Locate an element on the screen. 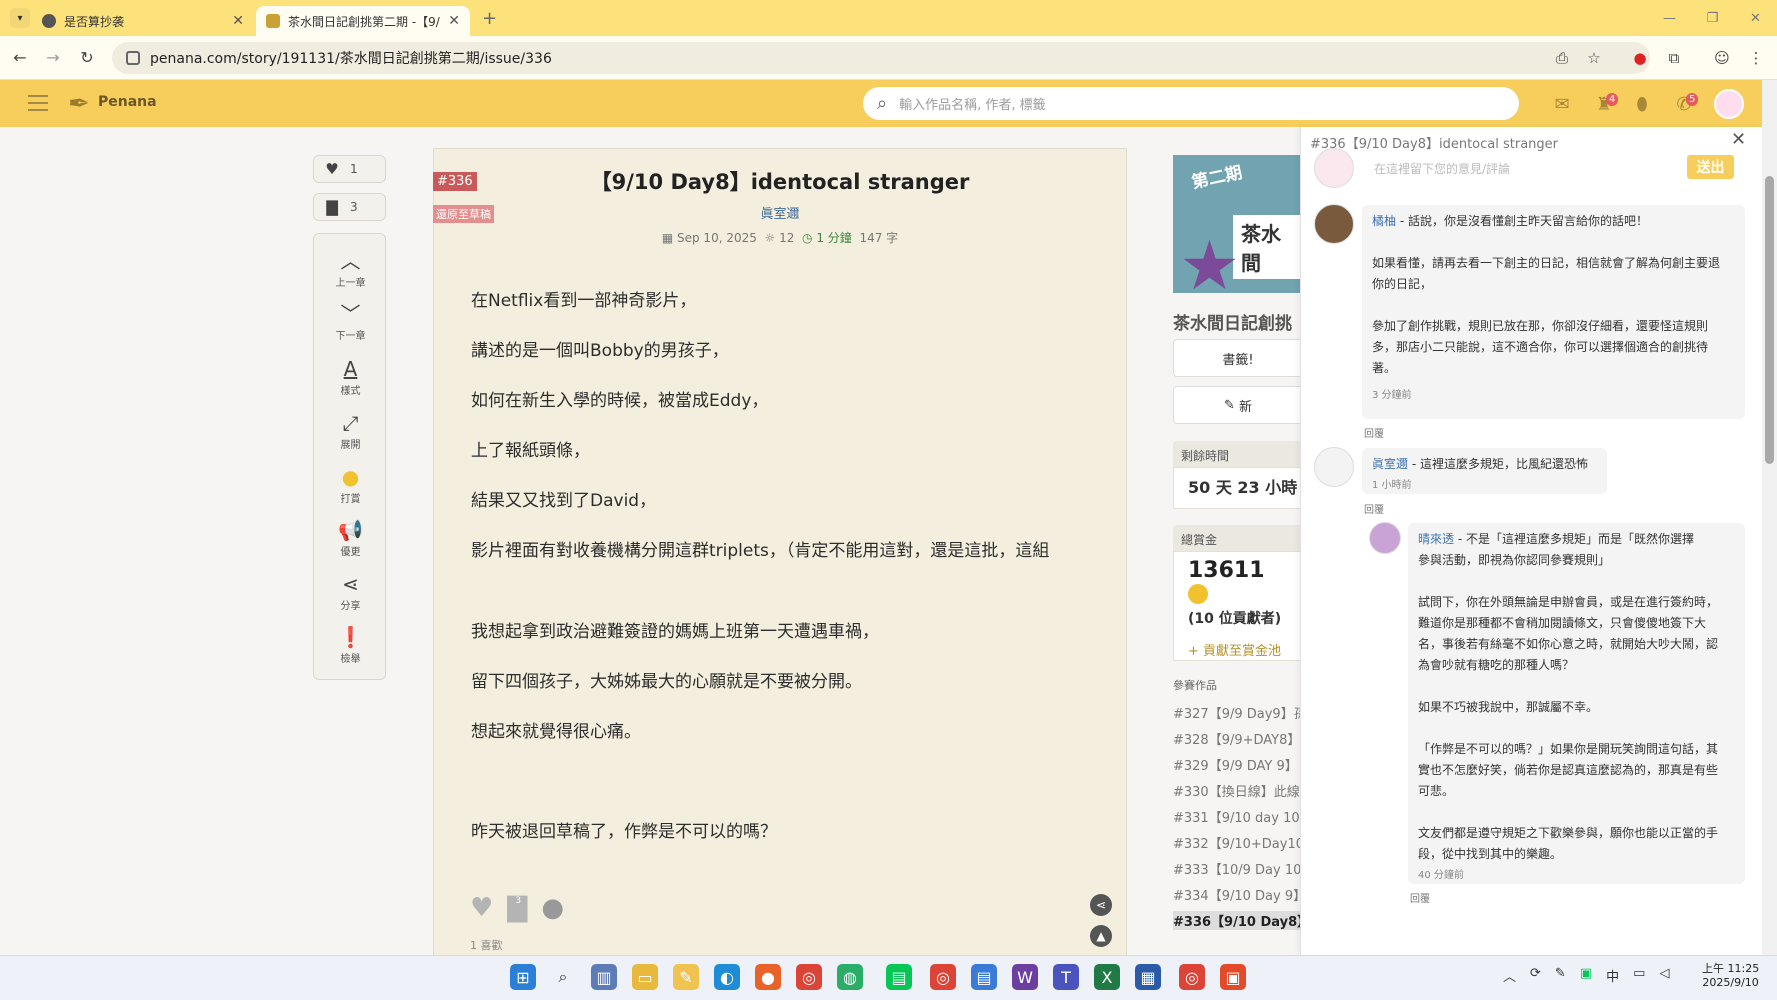 The height and width of the screenshot is (1000, 1777). penana-logo-icon: ✒ is located at coordinates (82, 104).